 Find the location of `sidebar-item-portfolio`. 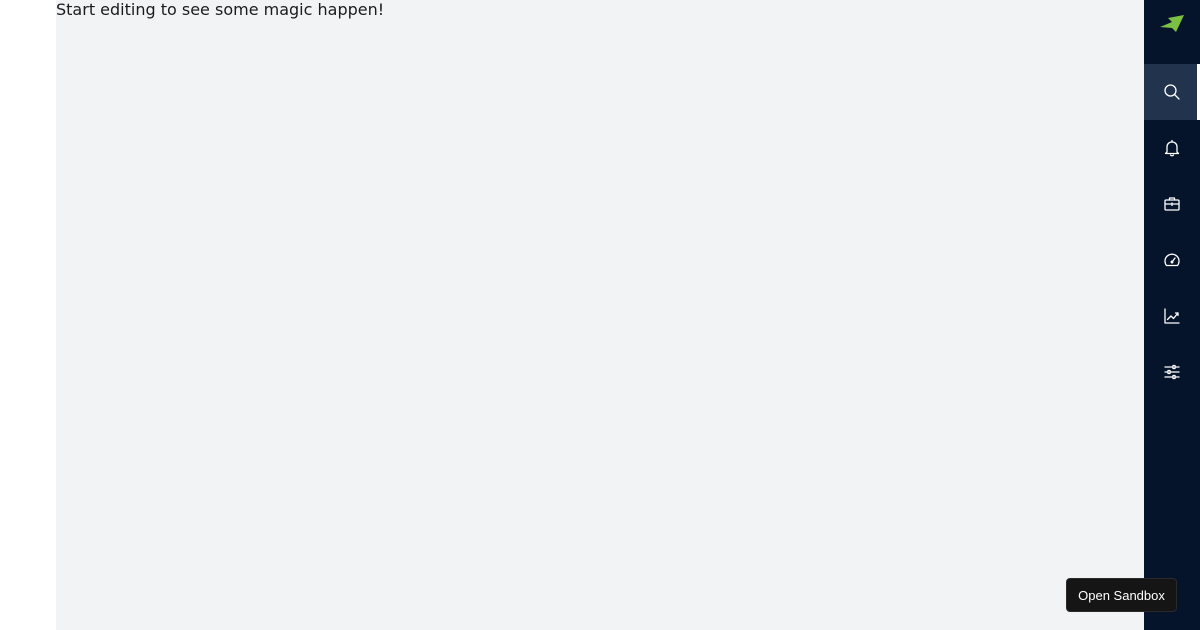

sidebar-item-portfolio is located at coordinates (1172, 204).